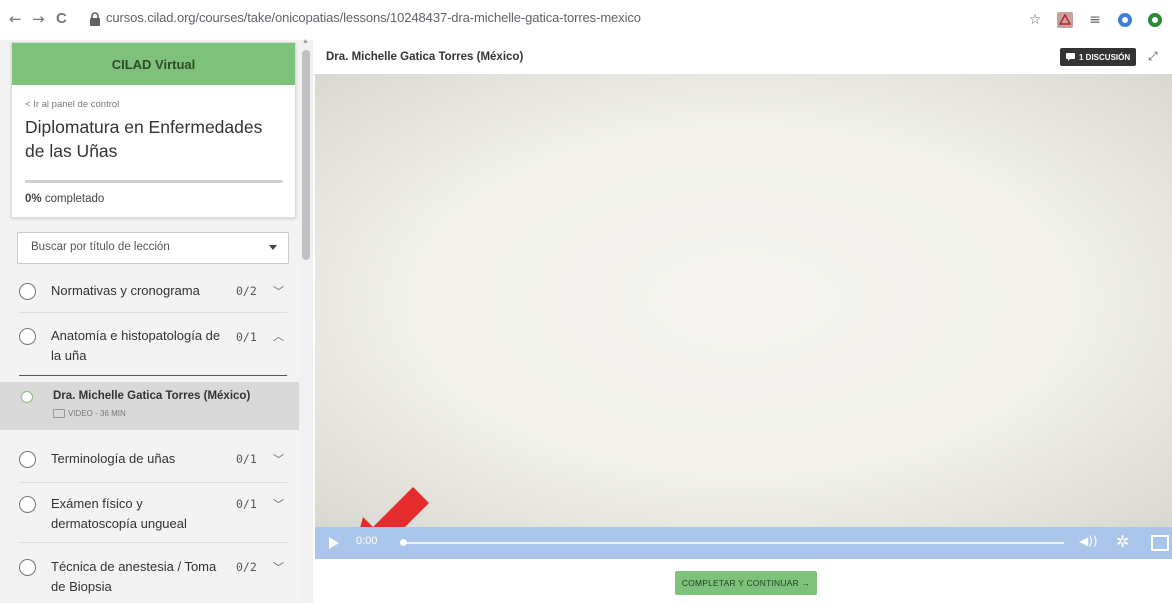  What do you see at coordinates (15, 19) in the screenshot?
I see `back-button: ←` at bounding box center [15, 19].